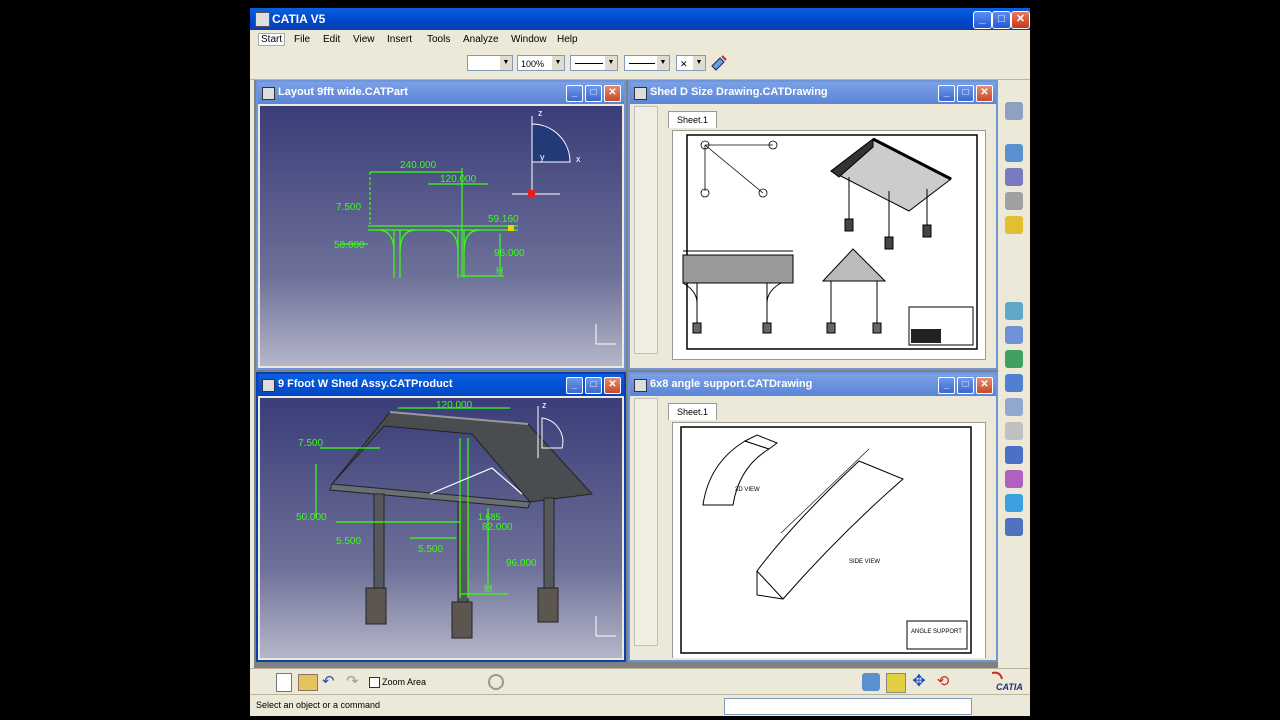 The image size is (1280, 720). What do you see at coordinates (699, 63) in the screenshot?
I see `chevron-down-icon: ▼` at bounding box center [699, 63].